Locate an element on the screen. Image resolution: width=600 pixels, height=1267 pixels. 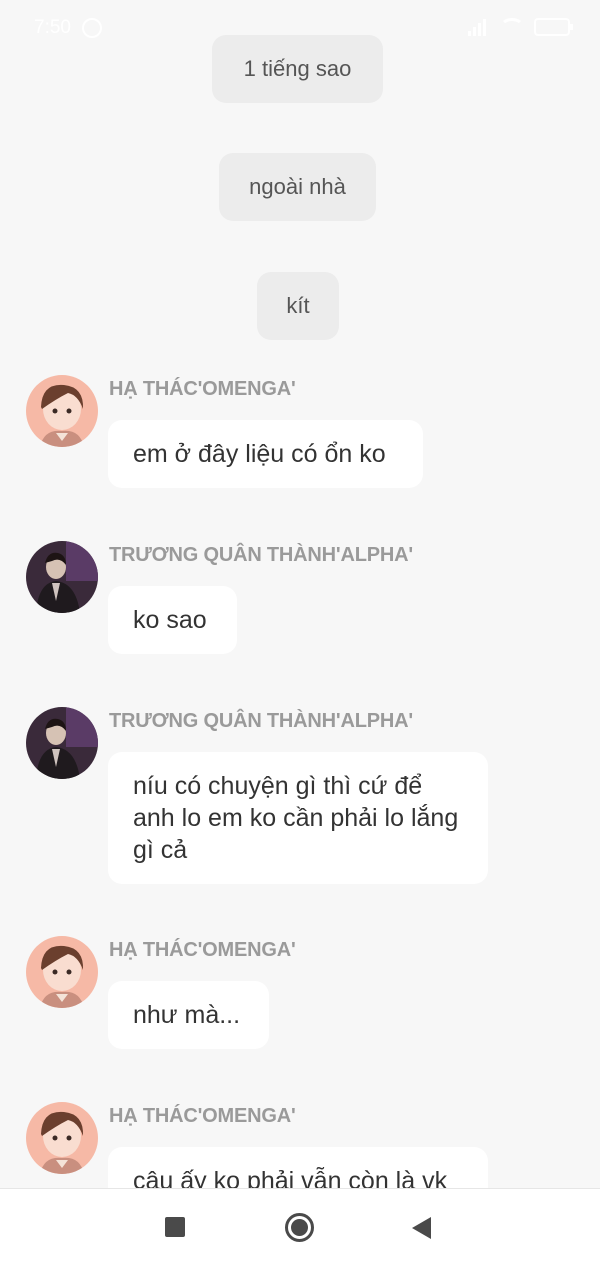
message-bubble: em ở đây liệu có ổn ko is located at coordinates (265, 454).